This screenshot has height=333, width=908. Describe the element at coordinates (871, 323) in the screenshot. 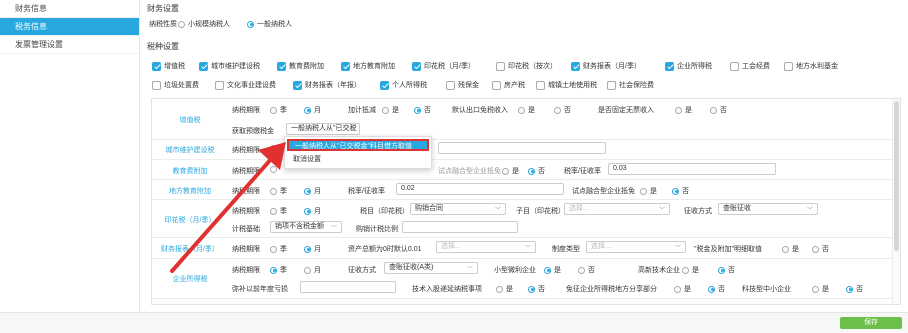

I see `save-button: 保存` at that location.